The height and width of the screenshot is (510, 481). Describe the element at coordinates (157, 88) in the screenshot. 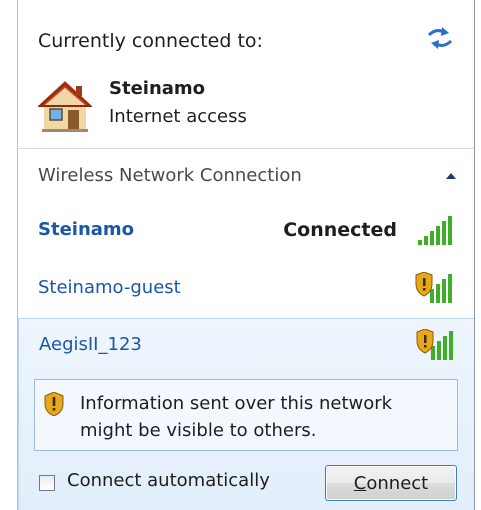

I see `connected-network-name: Steinamo` at that location.